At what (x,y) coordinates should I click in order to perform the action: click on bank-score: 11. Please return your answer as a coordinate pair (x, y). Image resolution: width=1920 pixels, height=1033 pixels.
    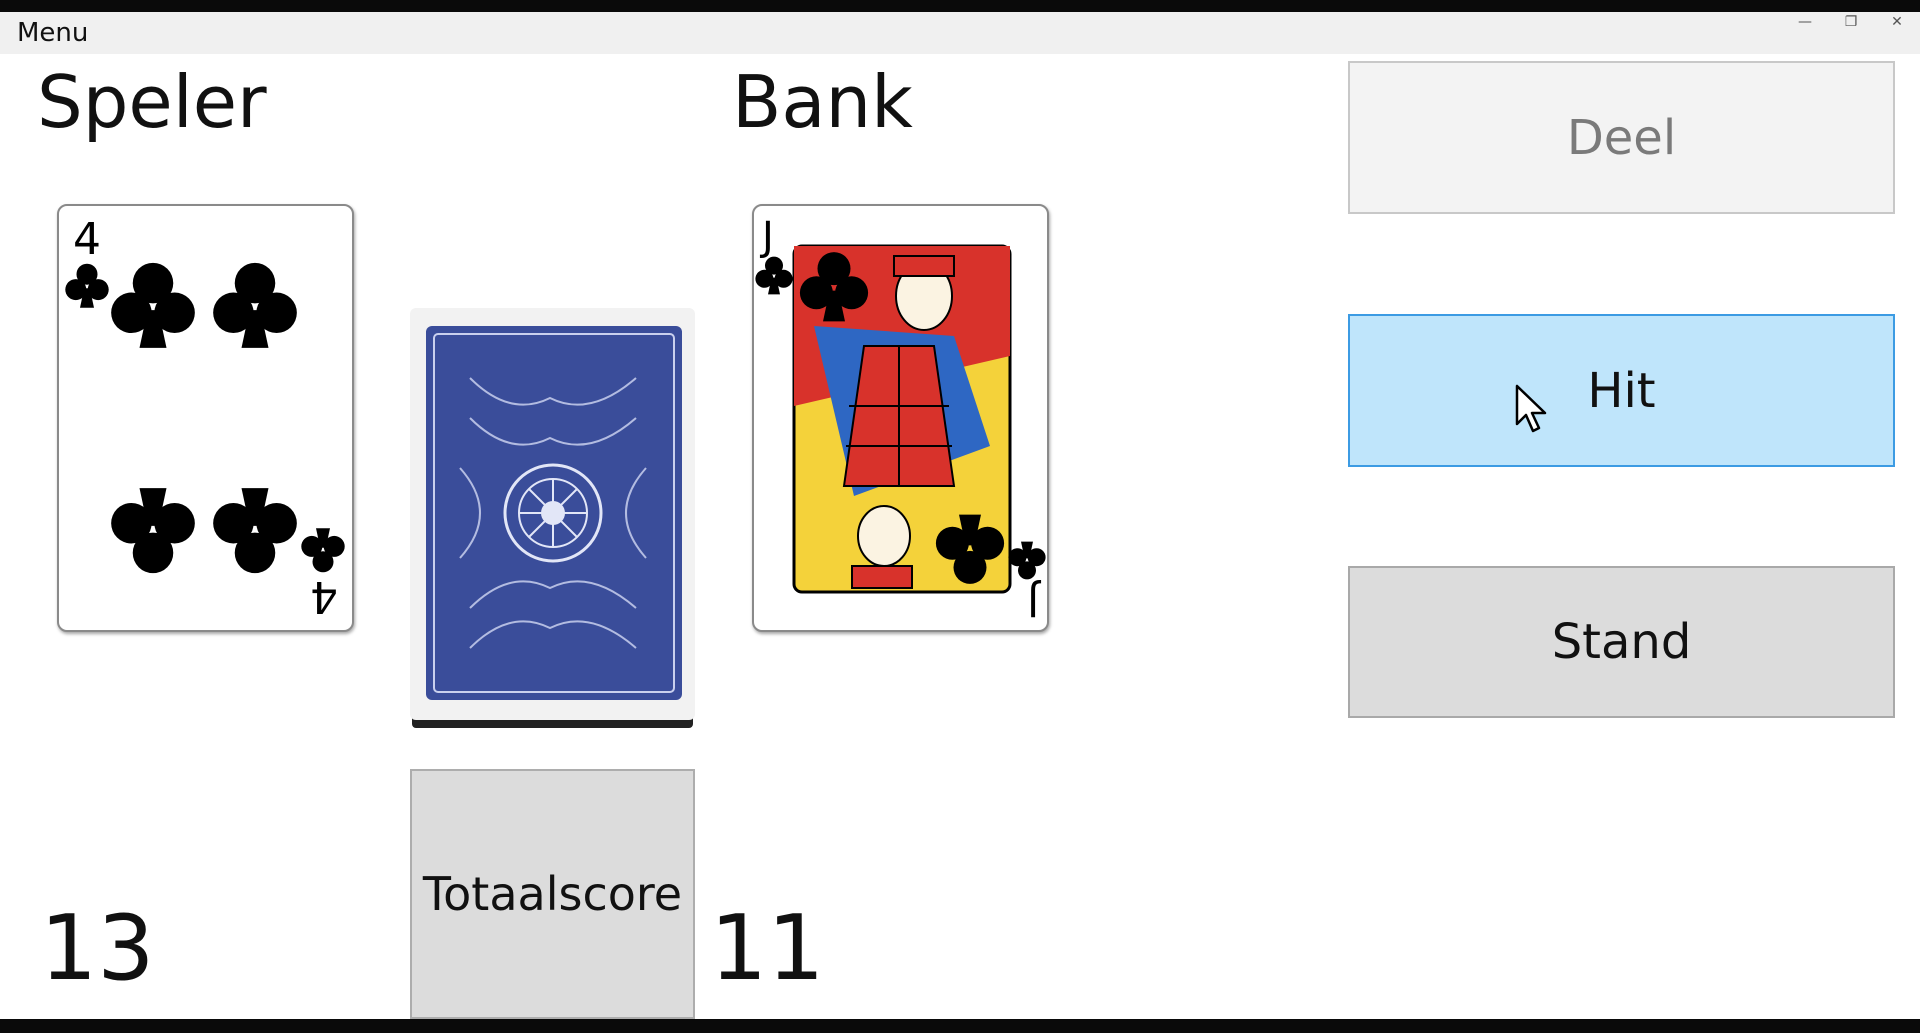
    Looking at the image, I should click on (767, 948).